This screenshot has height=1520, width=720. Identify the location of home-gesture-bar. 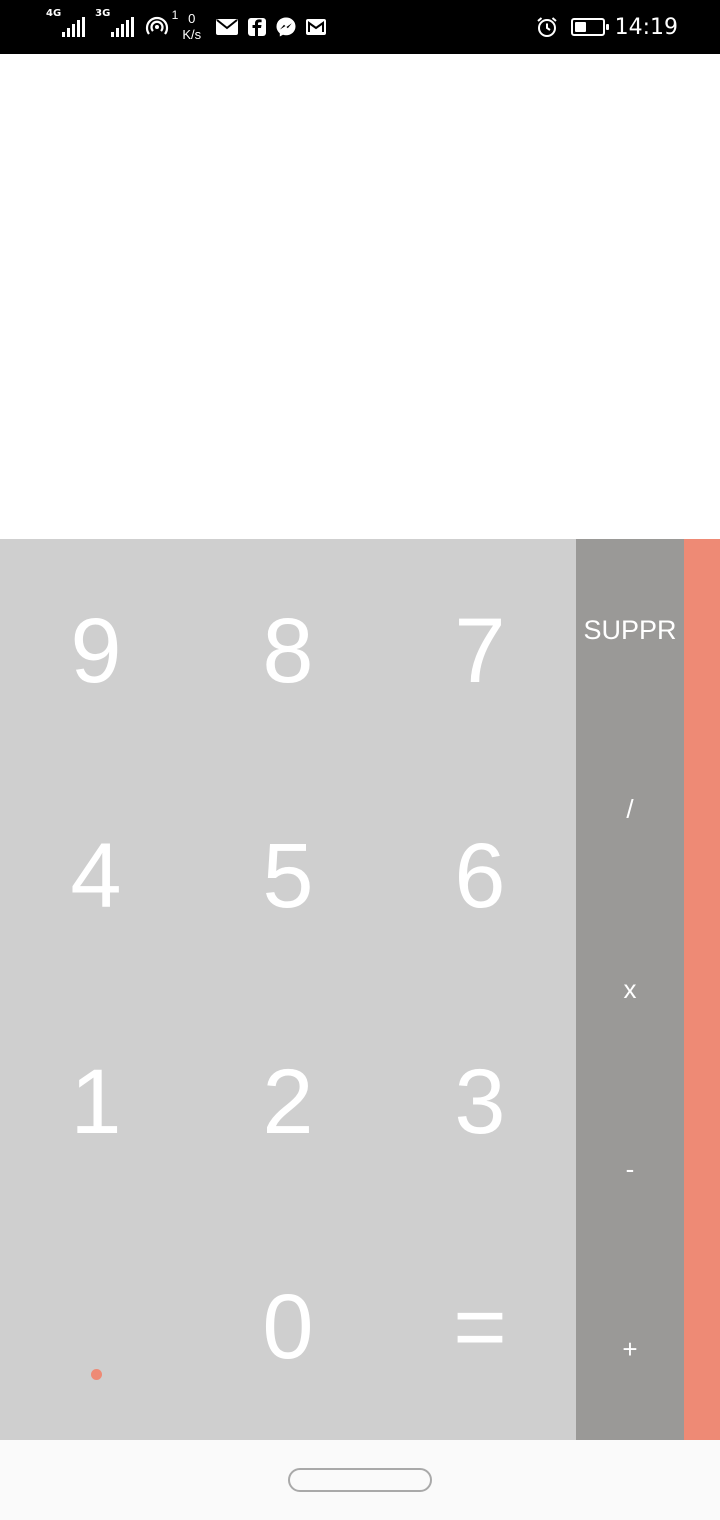
(360, 1480).